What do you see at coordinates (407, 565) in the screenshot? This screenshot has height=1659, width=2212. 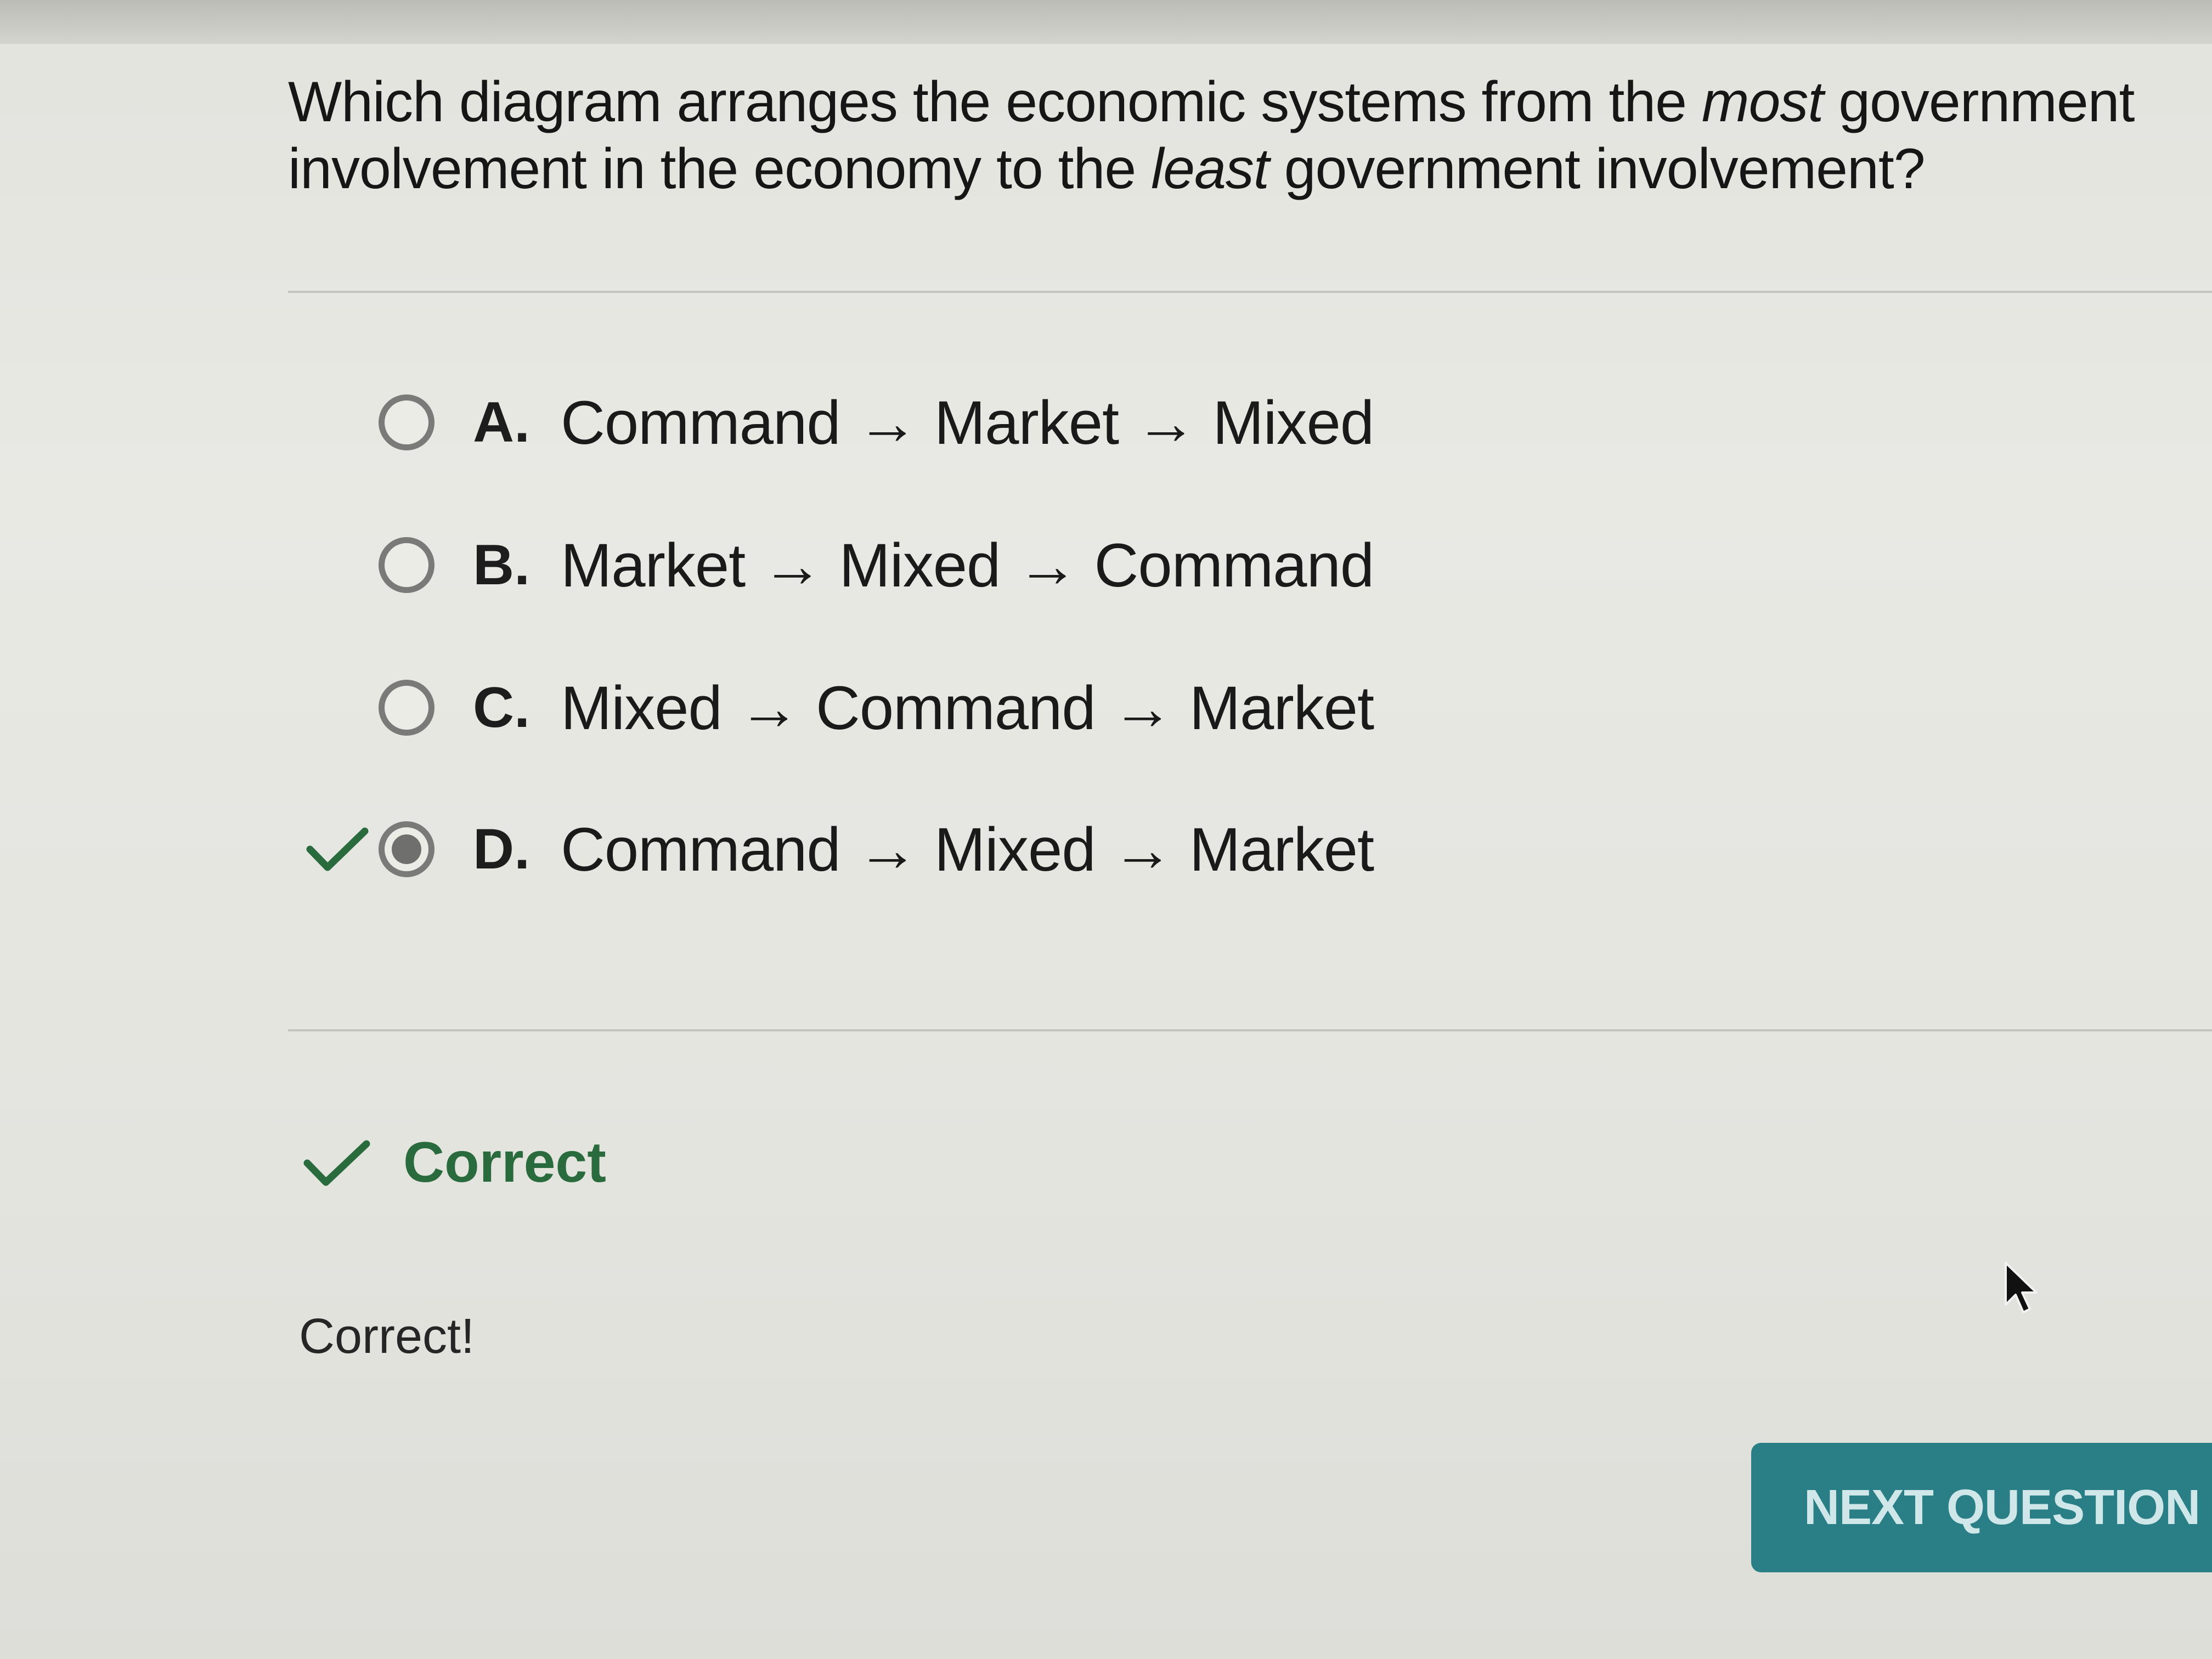 I see `radio-button-b` at bounding box center [407, 565].